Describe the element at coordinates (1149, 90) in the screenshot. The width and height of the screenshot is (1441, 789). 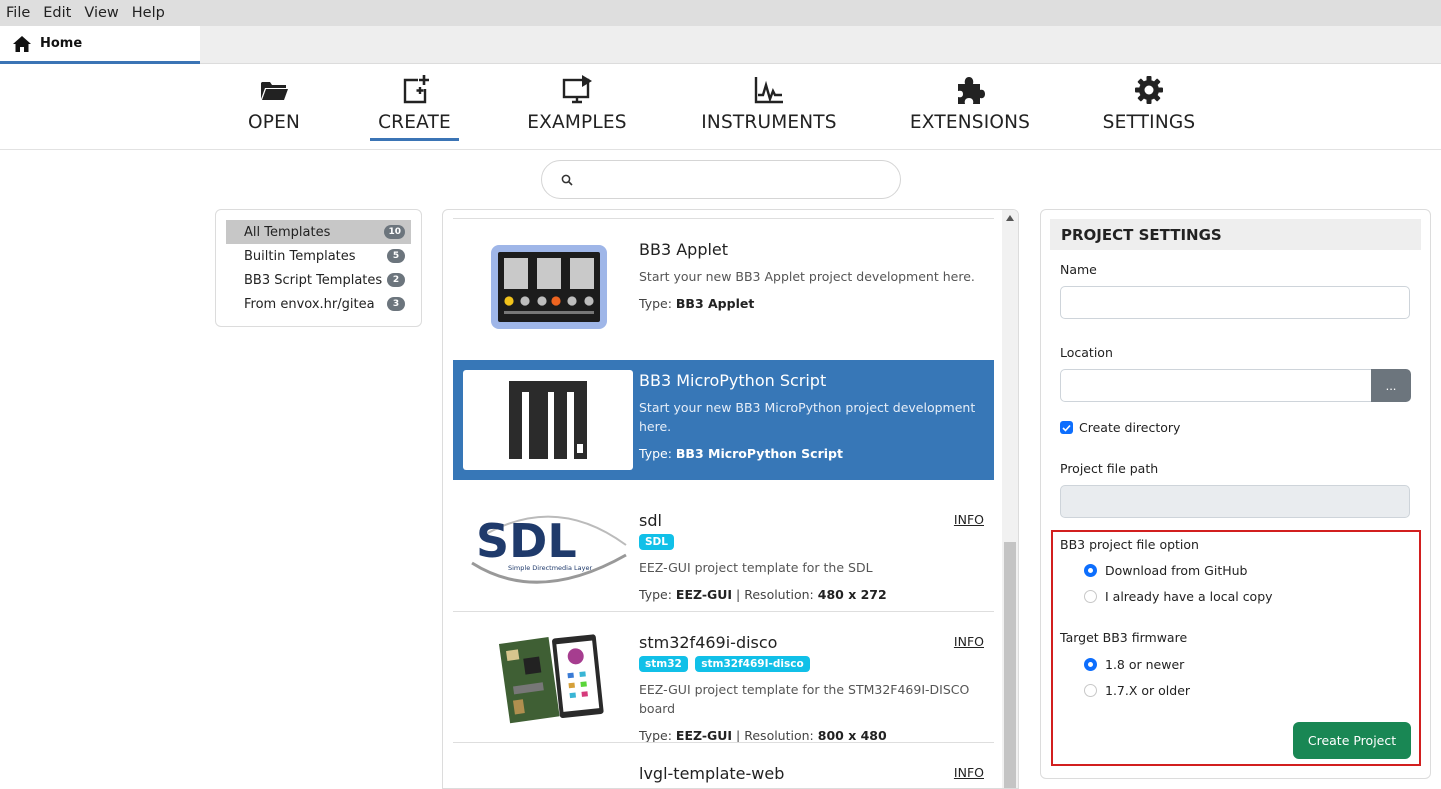
I see `gear-icon` at that location.